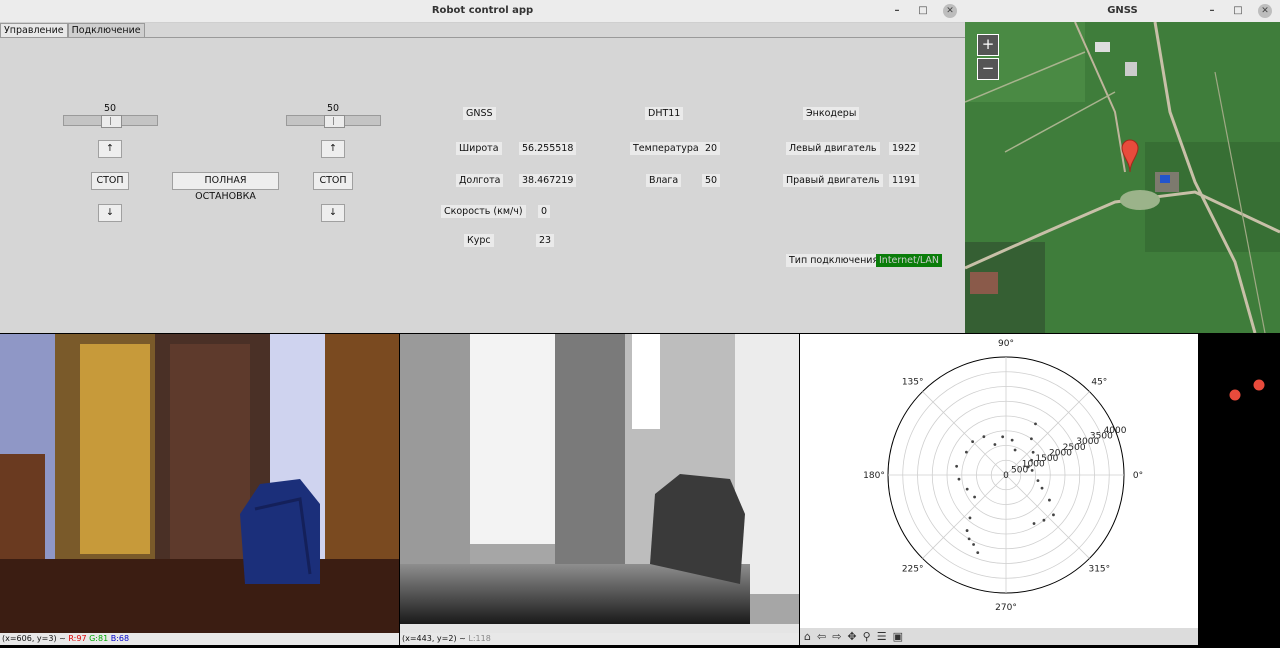 This screenshot has height=648, width=1280. Describe the element at coordinates (1138, 476) in the screenshot. I see `angle-tick-label: 0°` at that location.